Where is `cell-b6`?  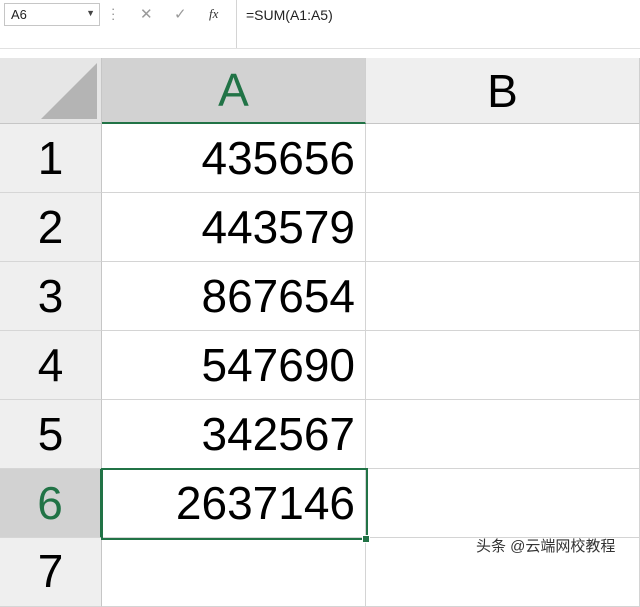
cell-b6 is located at coordinates (503, 503).